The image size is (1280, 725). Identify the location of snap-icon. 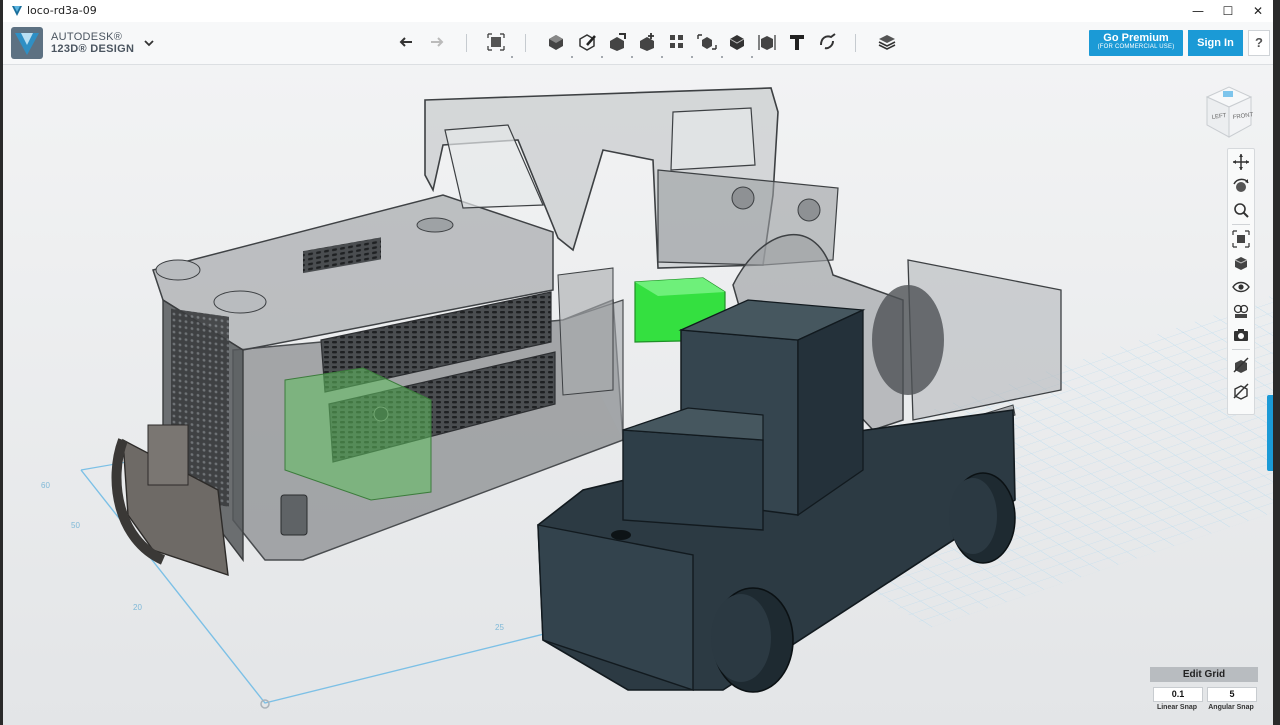
(828, 41).